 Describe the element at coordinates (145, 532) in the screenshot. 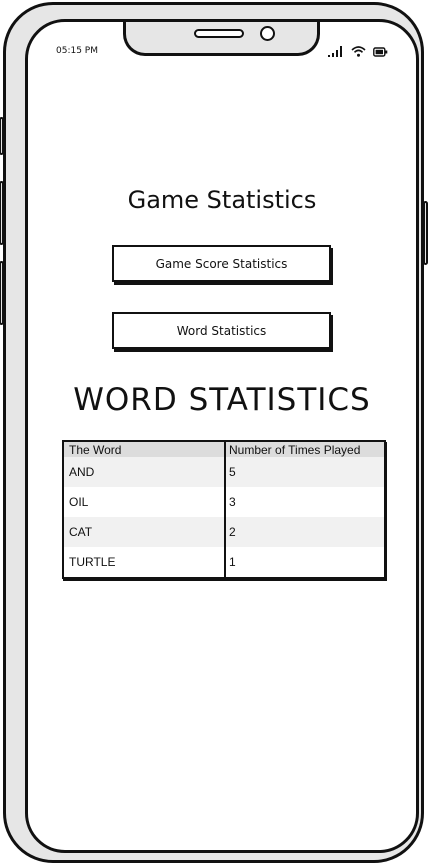

I see `word-cell: CAT` at that location.